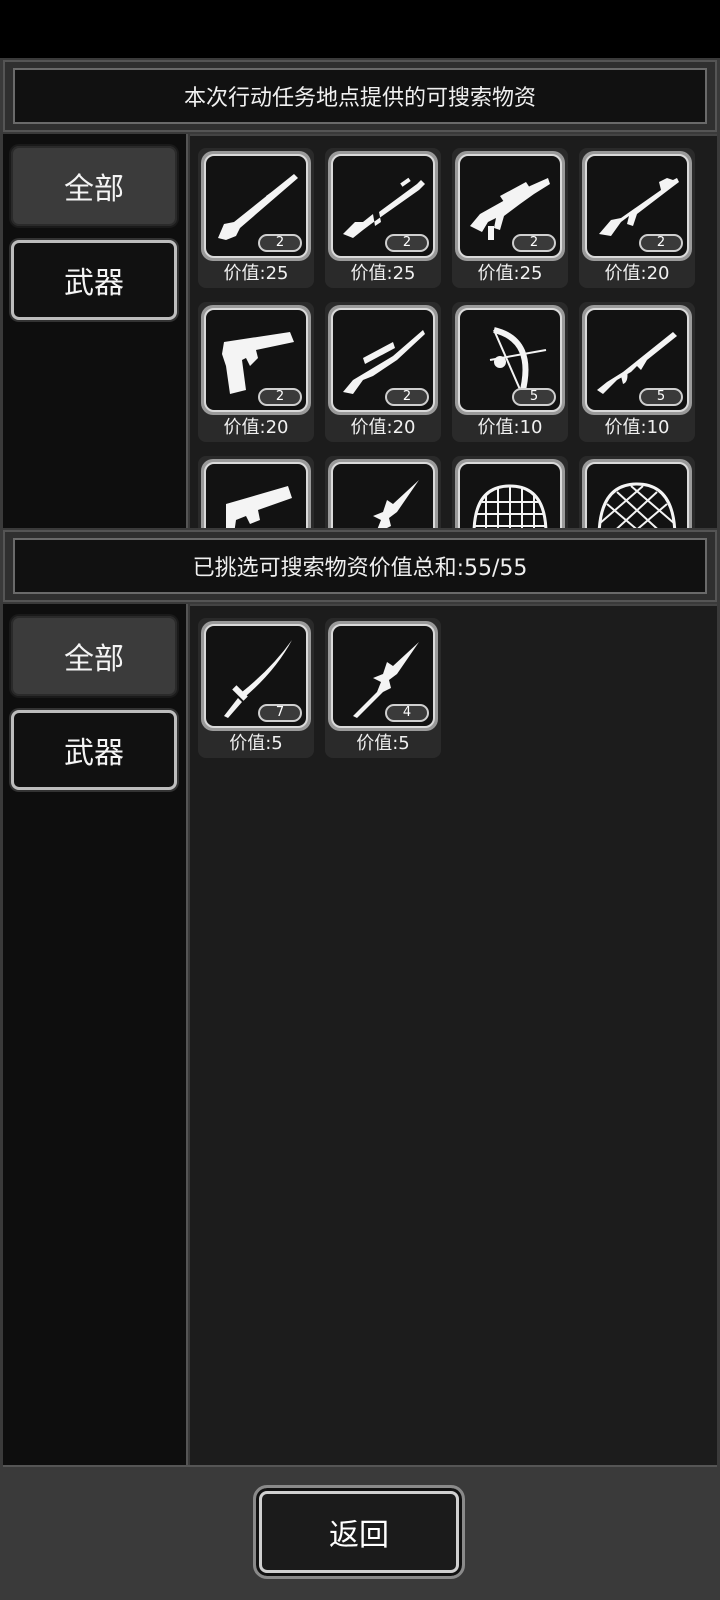 This screenshot has width=720, height=1600. Describe the element at coordinates (280, 713) in the screenshot. I see `item-count-badge: 7` at that location.